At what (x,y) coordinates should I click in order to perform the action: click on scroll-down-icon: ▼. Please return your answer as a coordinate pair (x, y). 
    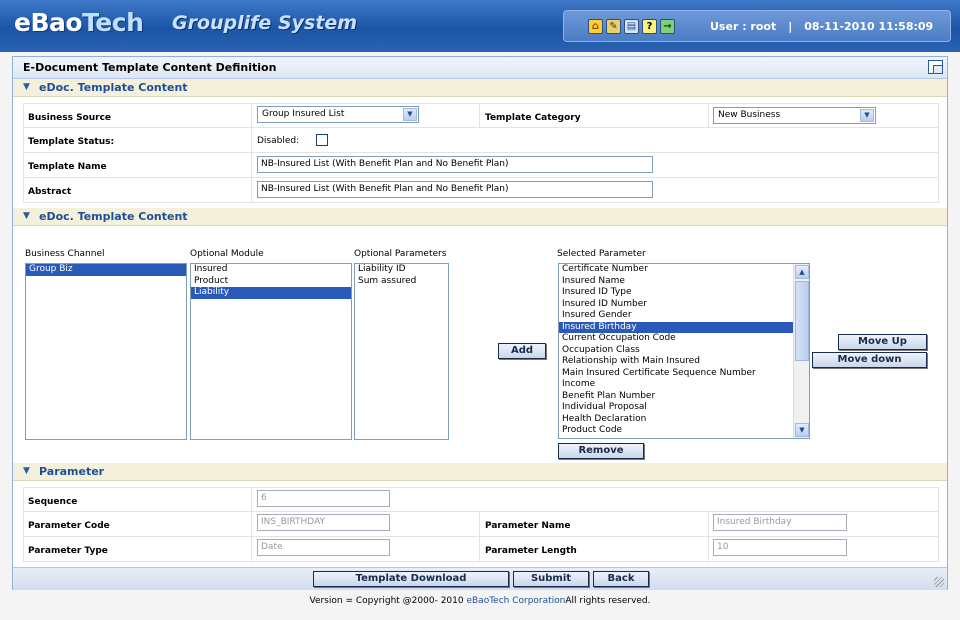
    Looking at the image, I should click on (802, 430).